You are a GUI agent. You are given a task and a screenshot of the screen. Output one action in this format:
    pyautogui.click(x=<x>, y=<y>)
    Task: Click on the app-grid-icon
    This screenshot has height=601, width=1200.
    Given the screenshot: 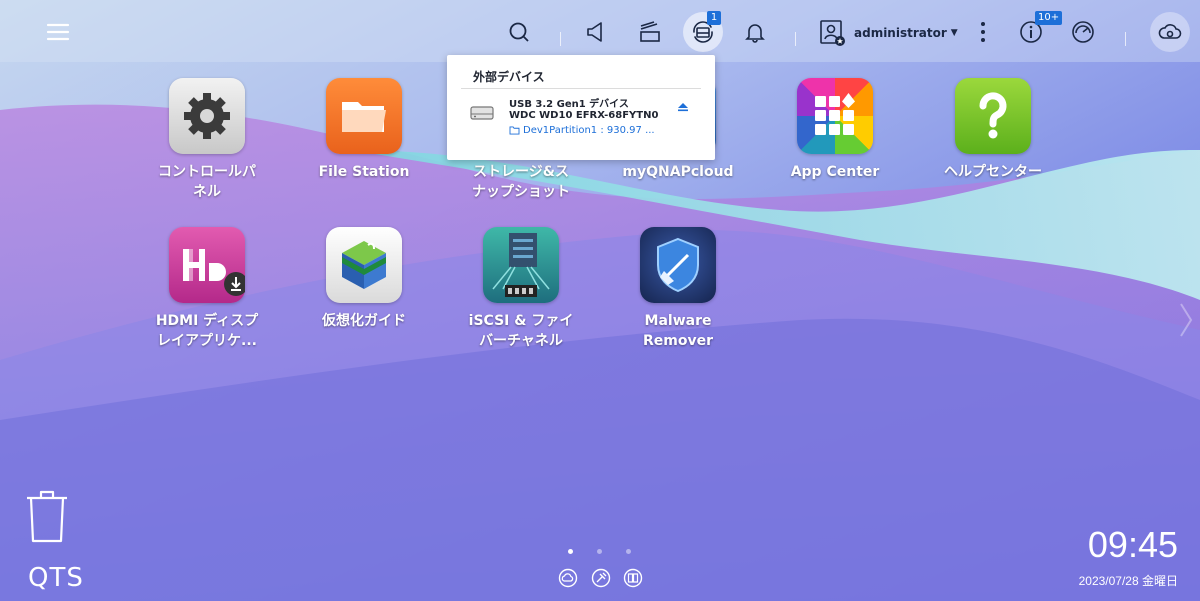 What is the action you would take?
    pyautogui.click(x=835, y=116)
    